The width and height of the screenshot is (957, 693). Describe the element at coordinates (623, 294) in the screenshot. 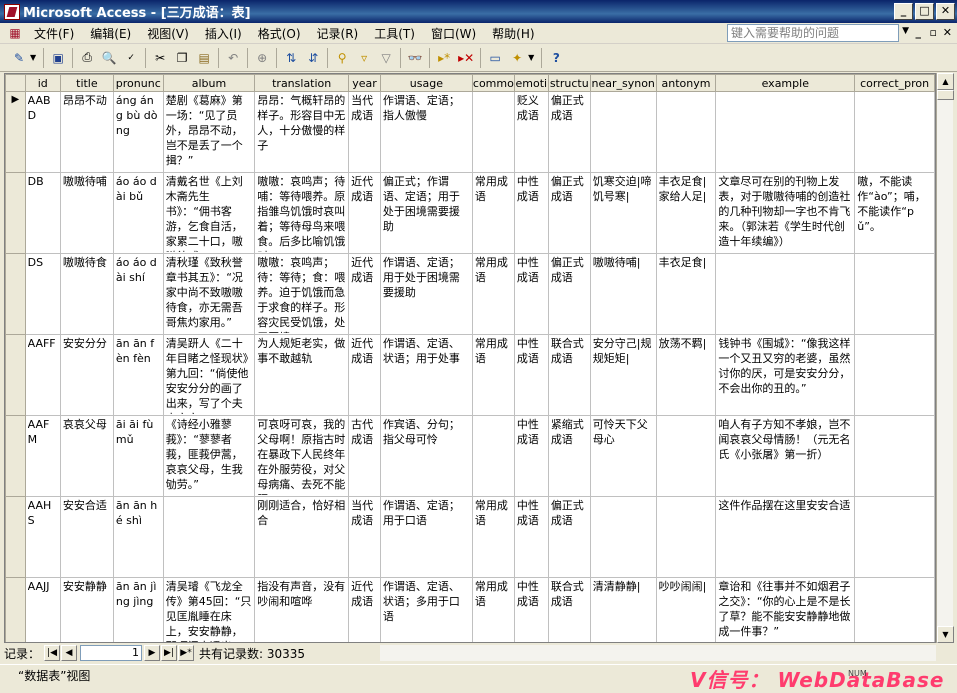

I see `table-cell: 嗷嗷待哺|` at that location.